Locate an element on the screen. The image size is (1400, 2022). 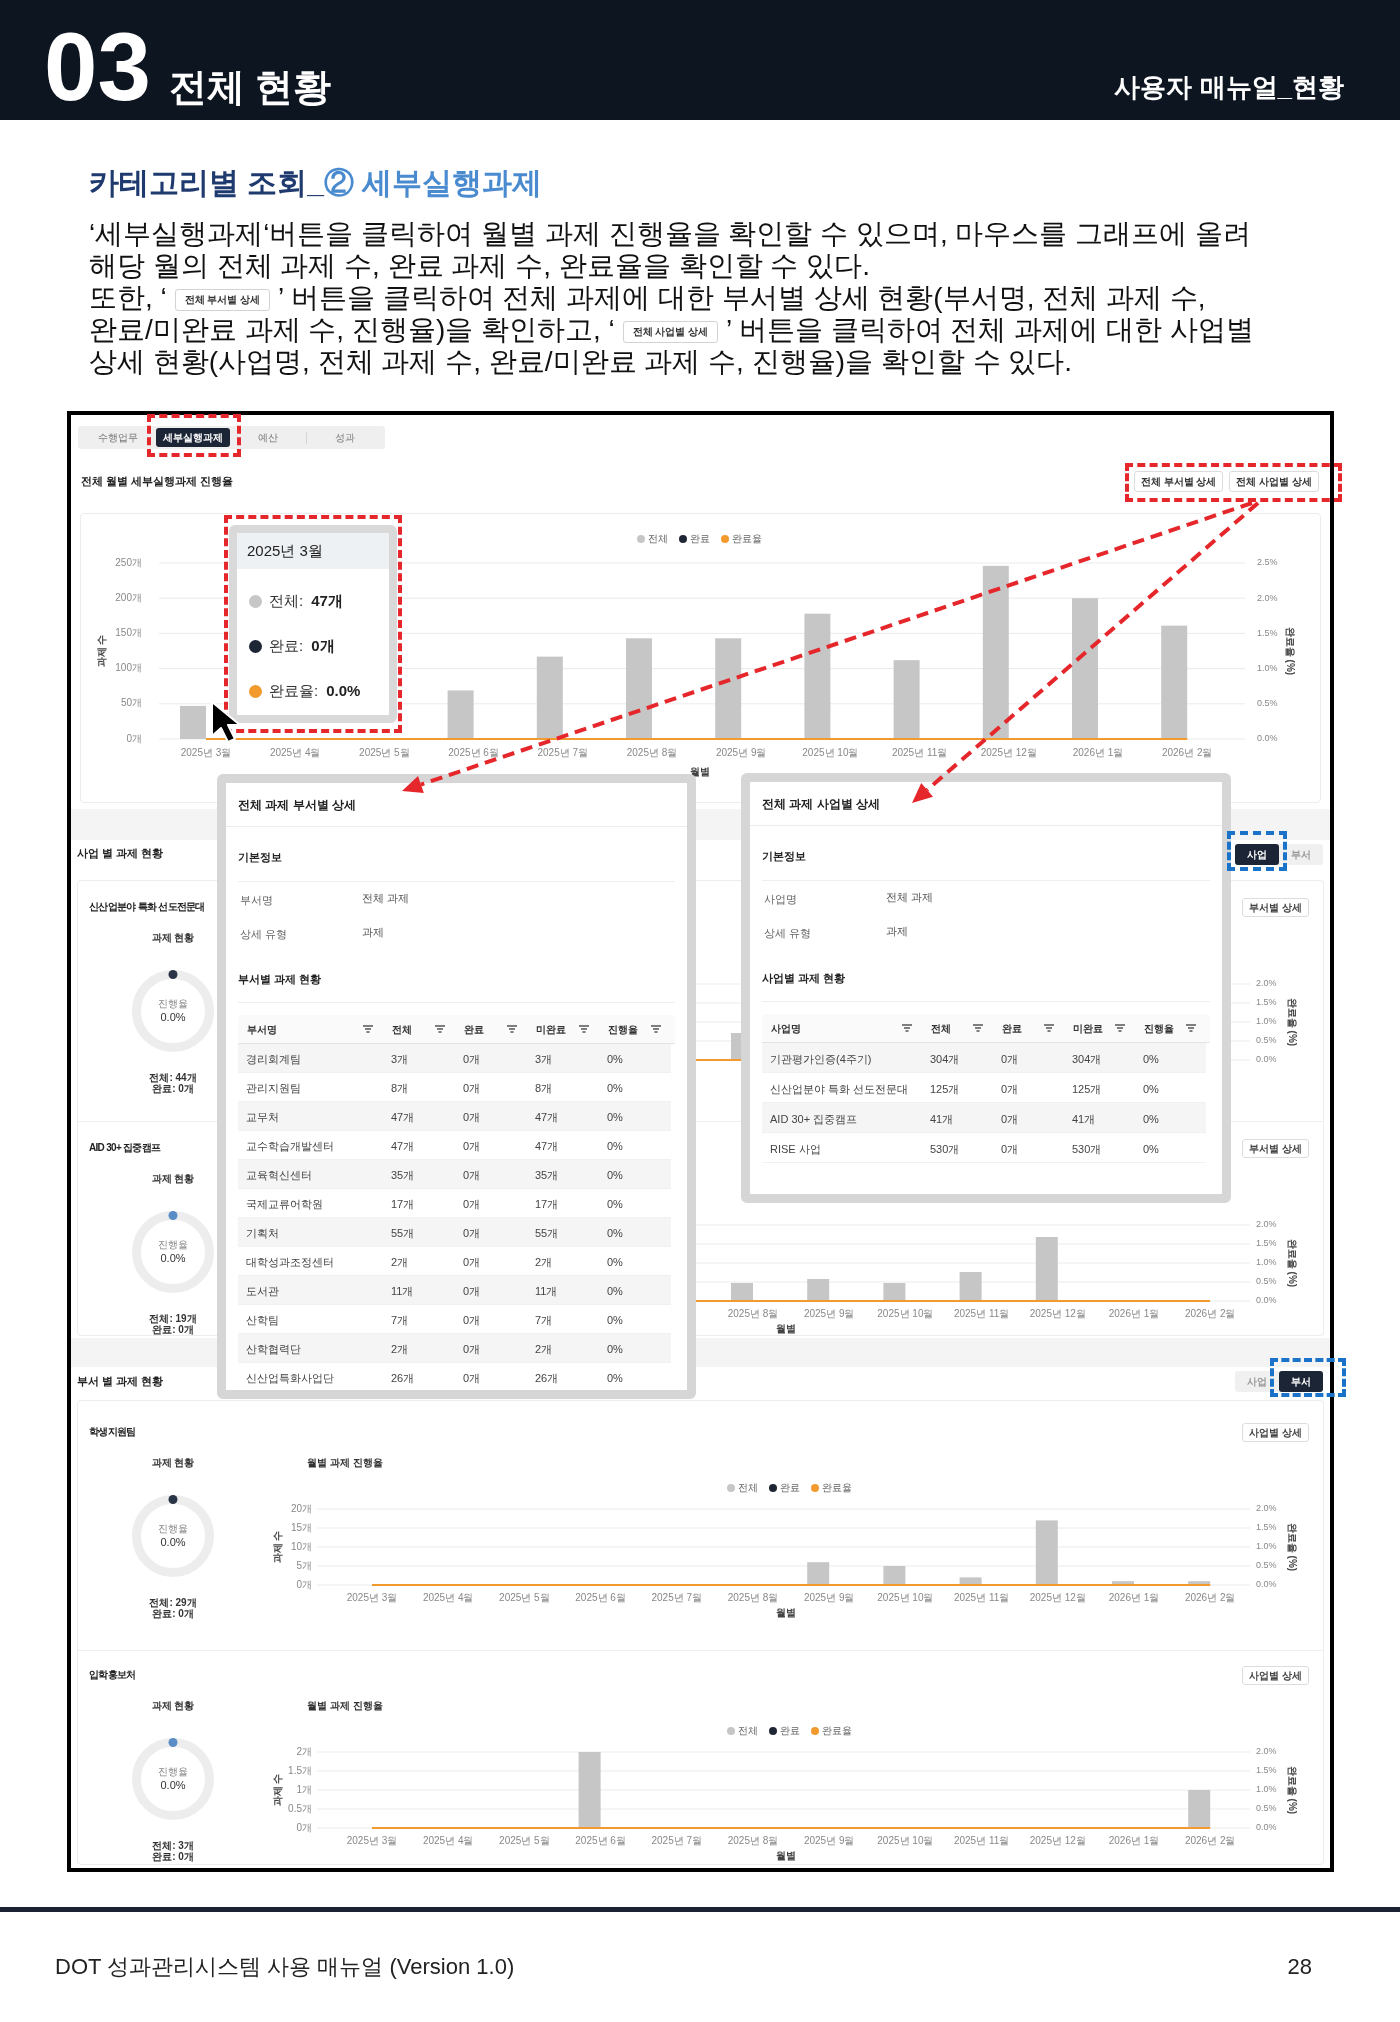
item-title: AID 30+ 집중캠프 is located at coordinates (125, 1148).